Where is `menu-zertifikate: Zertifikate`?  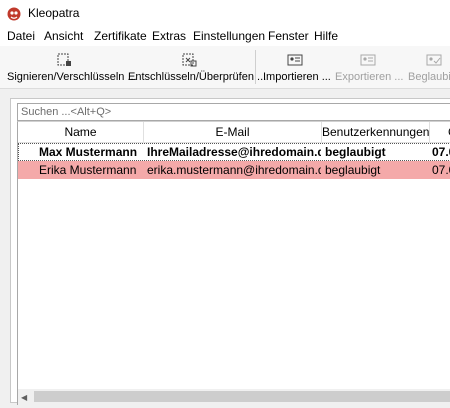
menu-zertifikate: Zertifikate is located at coordinates (120, 36).